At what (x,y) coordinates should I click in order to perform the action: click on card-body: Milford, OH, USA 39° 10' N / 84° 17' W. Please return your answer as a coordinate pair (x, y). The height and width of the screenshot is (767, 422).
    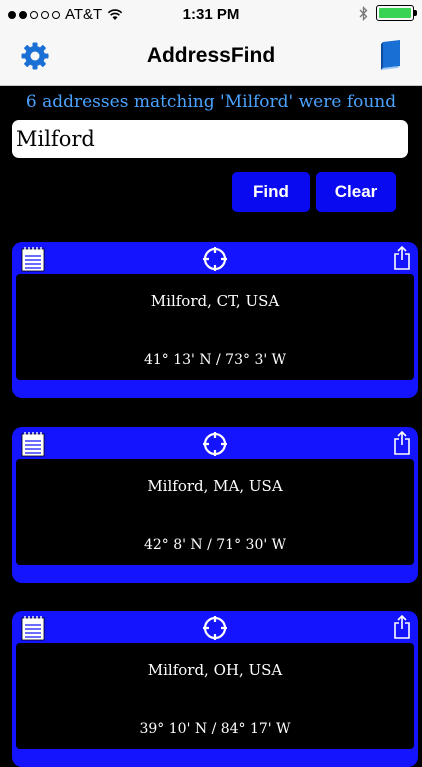
    Looking at the image, I should click on (215, 696).